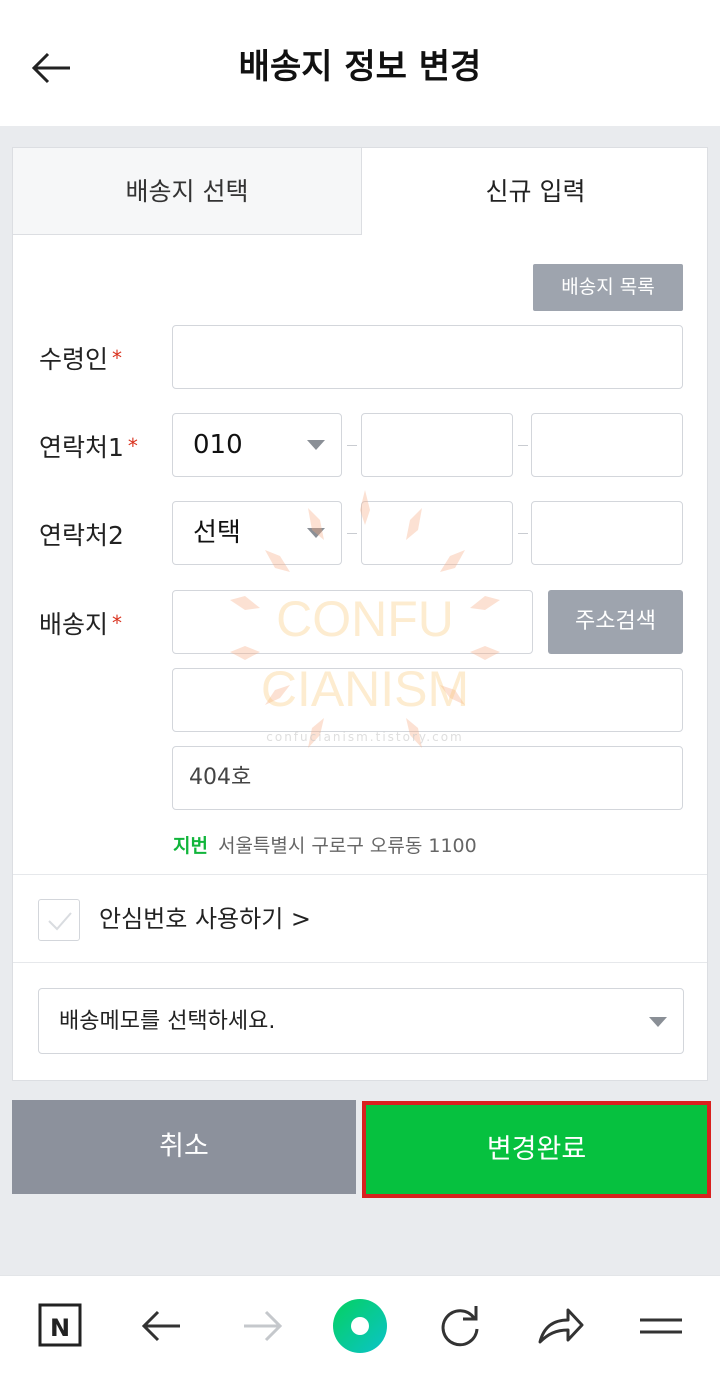  I want to click on recipient-label: 수령인 *, so click(80, 358).